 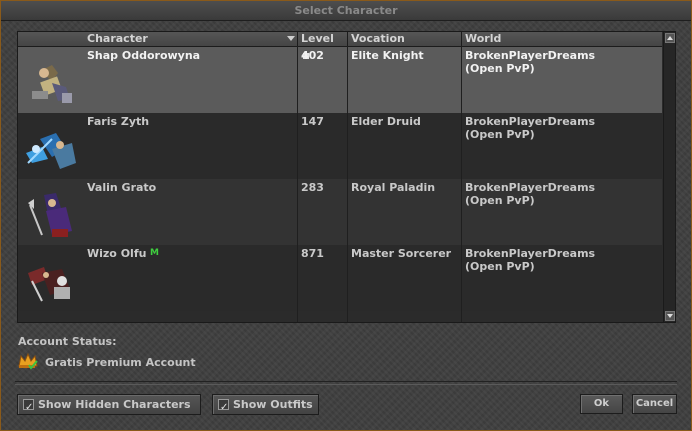 I want to click on character-vocation: Royal Paladin, so click(x=393, y=187).